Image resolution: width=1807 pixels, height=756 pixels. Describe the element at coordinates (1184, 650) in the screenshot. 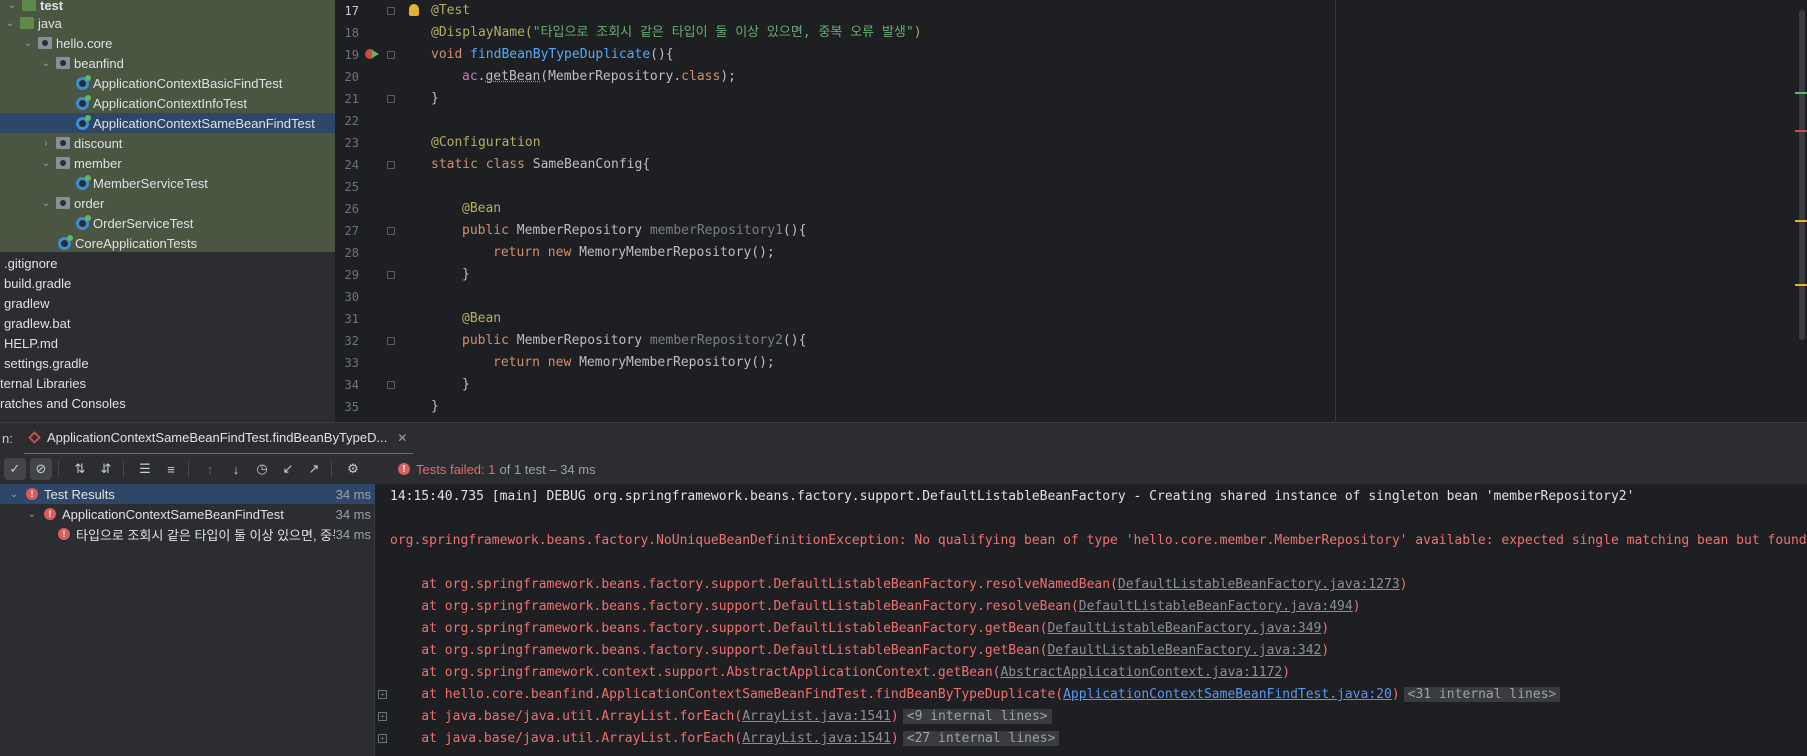

I see `source-link: DefaultListableBeanFactory.java:342` at that location.